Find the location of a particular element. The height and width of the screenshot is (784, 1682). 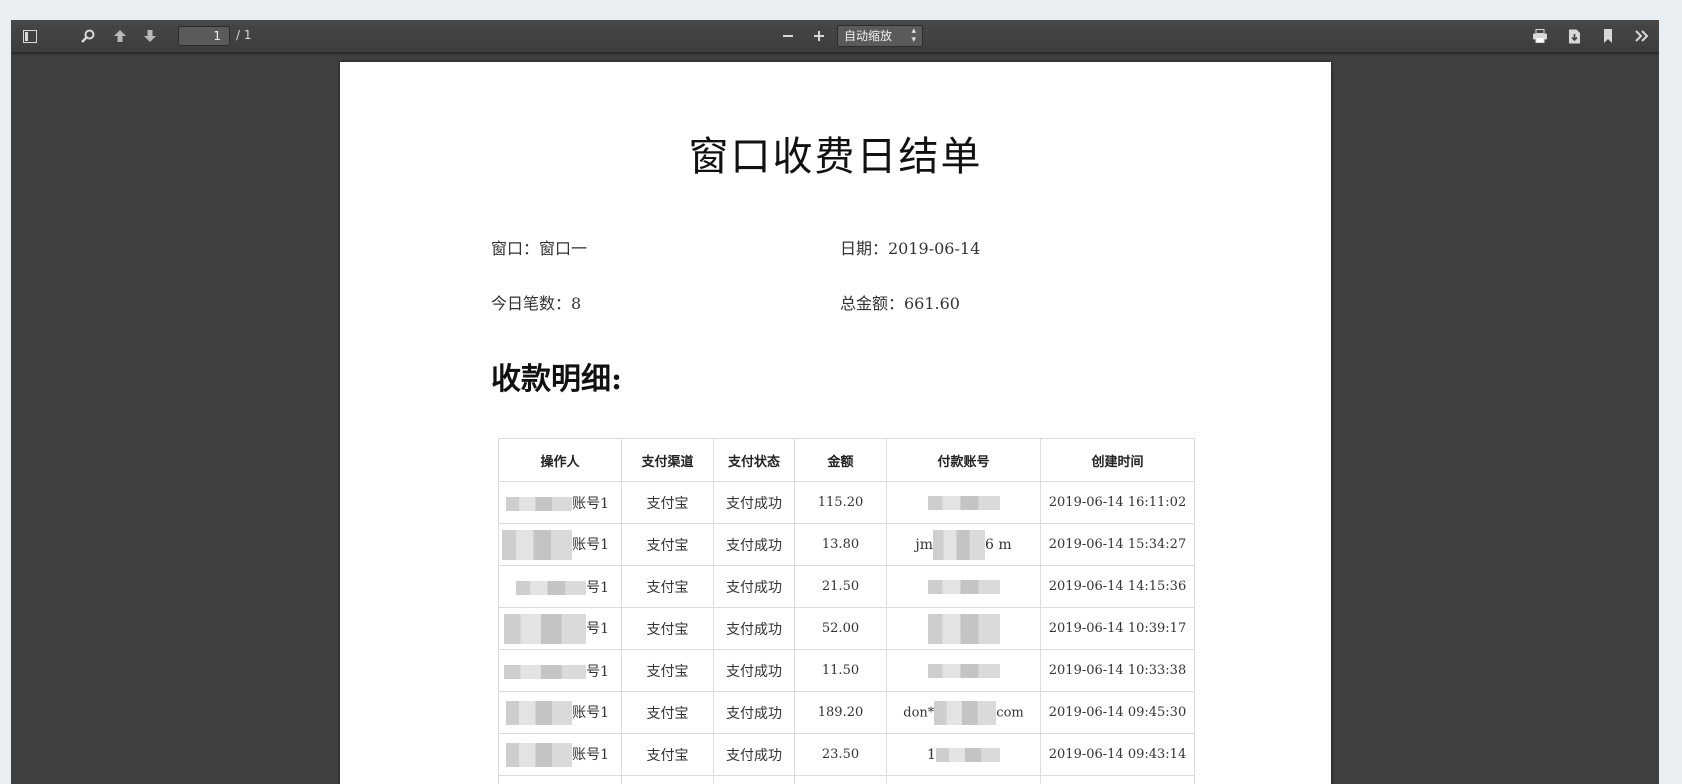

zoom-out-icon is located at coordinates (788, 36).